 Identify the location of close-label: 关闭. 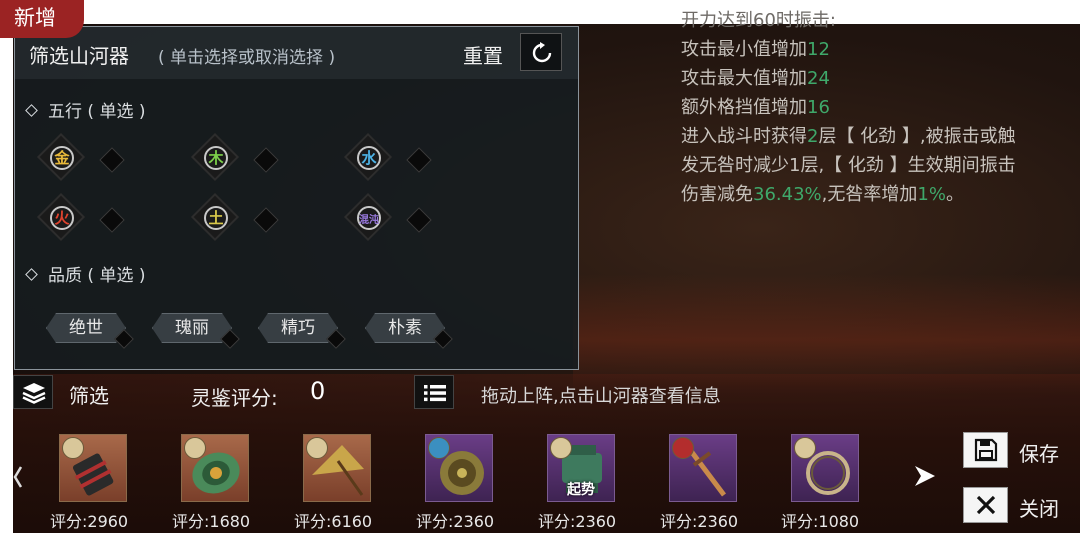
(1039, 507).